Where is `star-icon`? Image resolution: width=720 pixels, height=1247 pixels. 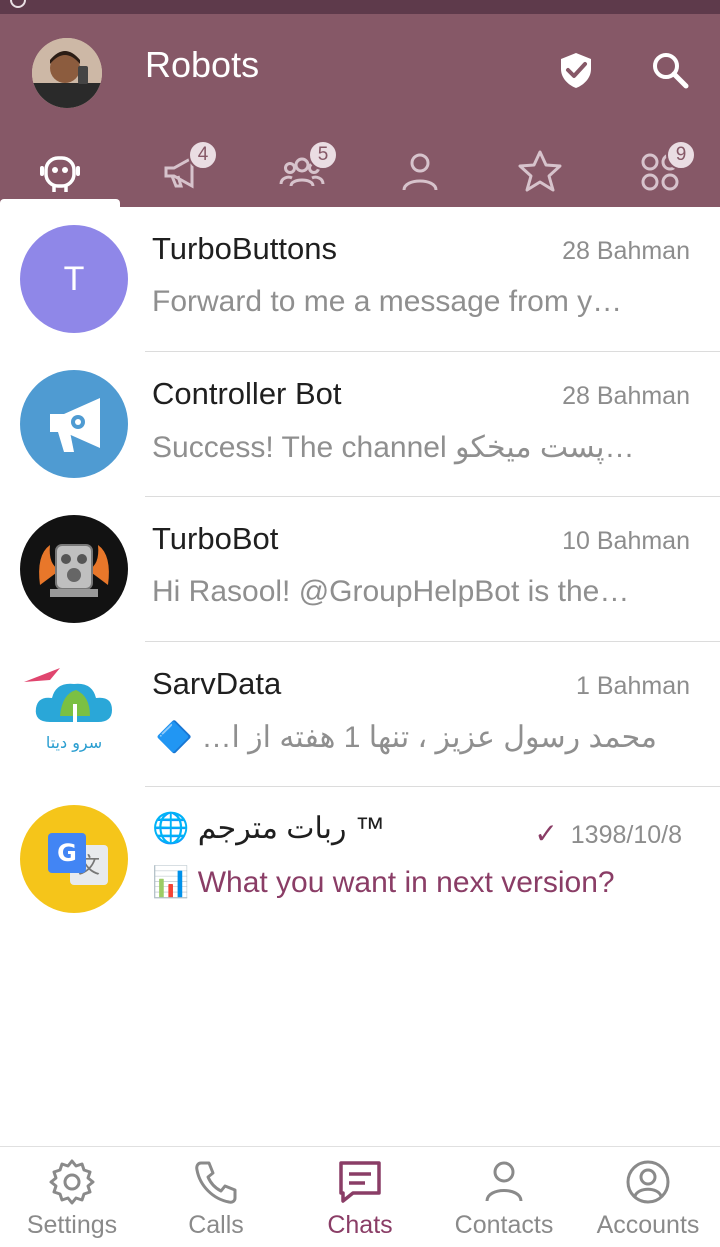 star-icon is located at coordinates (540, 171).